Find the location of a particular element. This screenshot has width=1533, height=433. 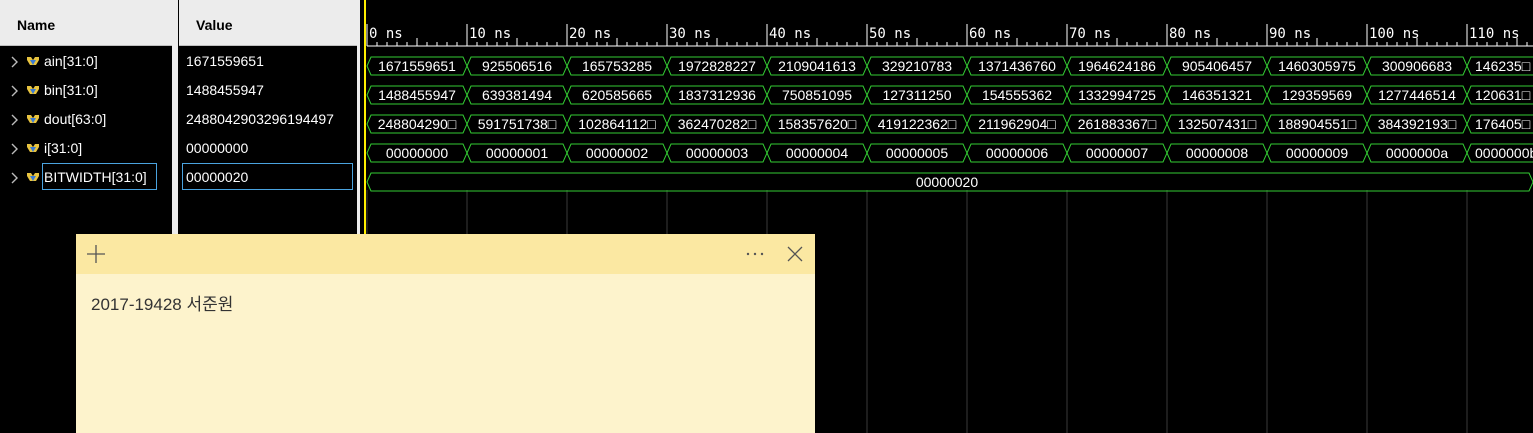

wave-value-label: 300906683 is located at coordinates (1417, 66).